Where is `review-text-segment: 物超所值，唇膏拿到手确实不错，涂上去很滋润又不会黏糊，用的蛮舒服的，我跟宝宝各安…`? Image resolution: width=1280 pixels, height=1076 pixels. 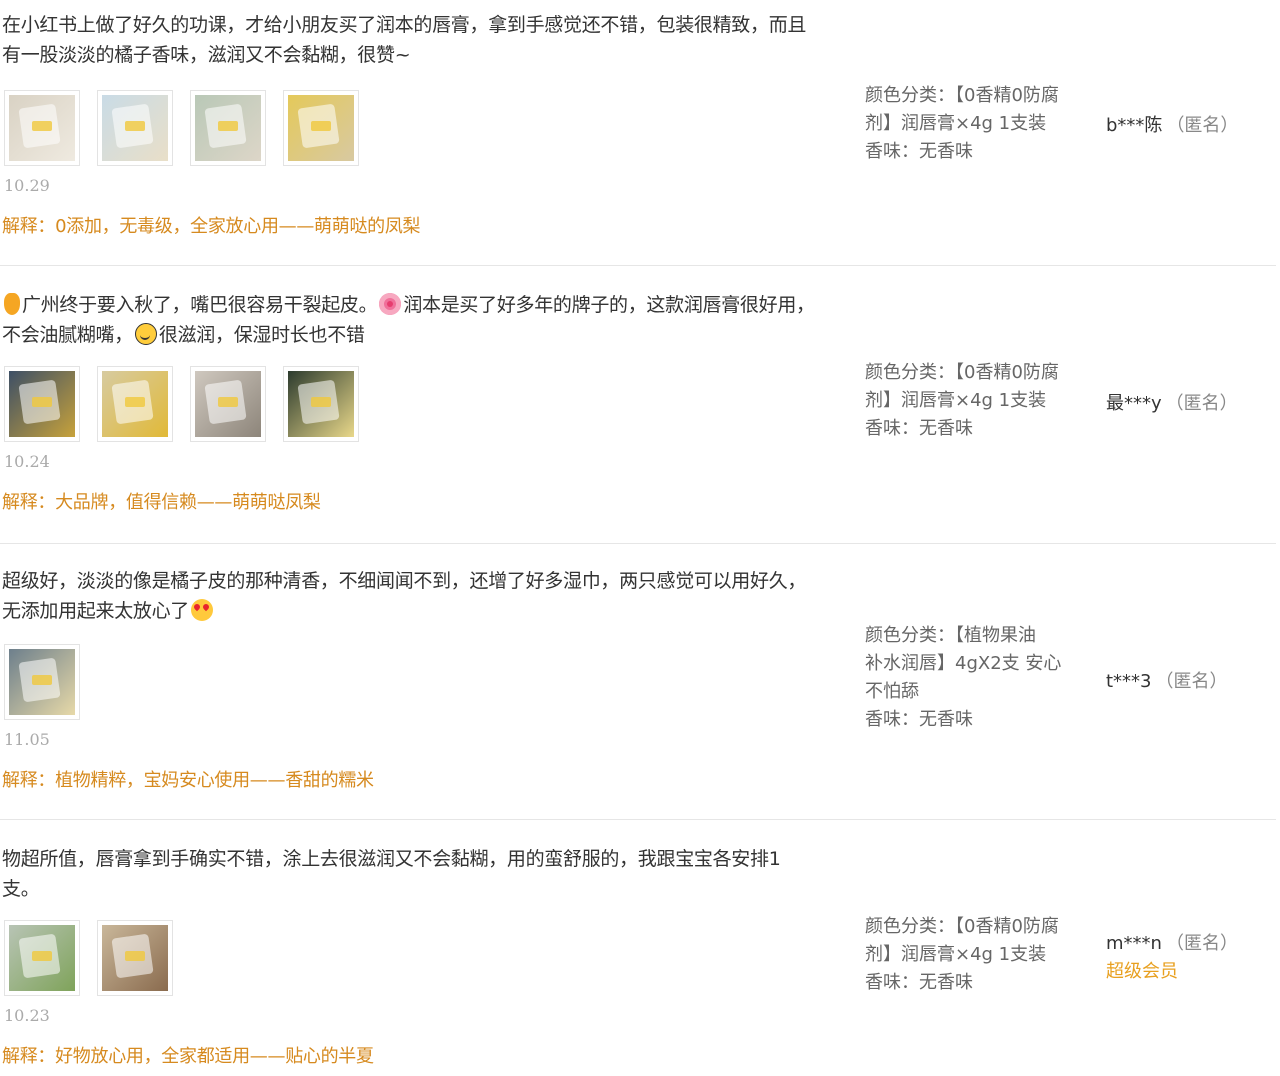 review-text-segment: 物超所值，唇膏拿到手确实不错，涂上去很滋润又不会黏糊，用的蛮舒服的，我跟宝宝各安… is located at coordinates (391, 874).